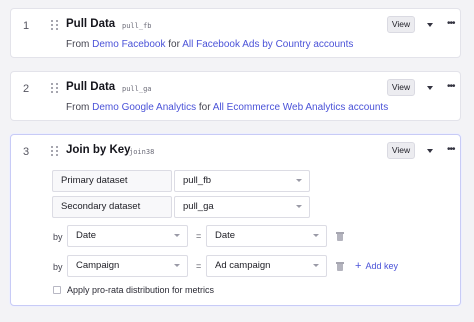 This screenshot has width=474, height=322. I want to click on right-key-select: Ad campaign, so click(266, 266).